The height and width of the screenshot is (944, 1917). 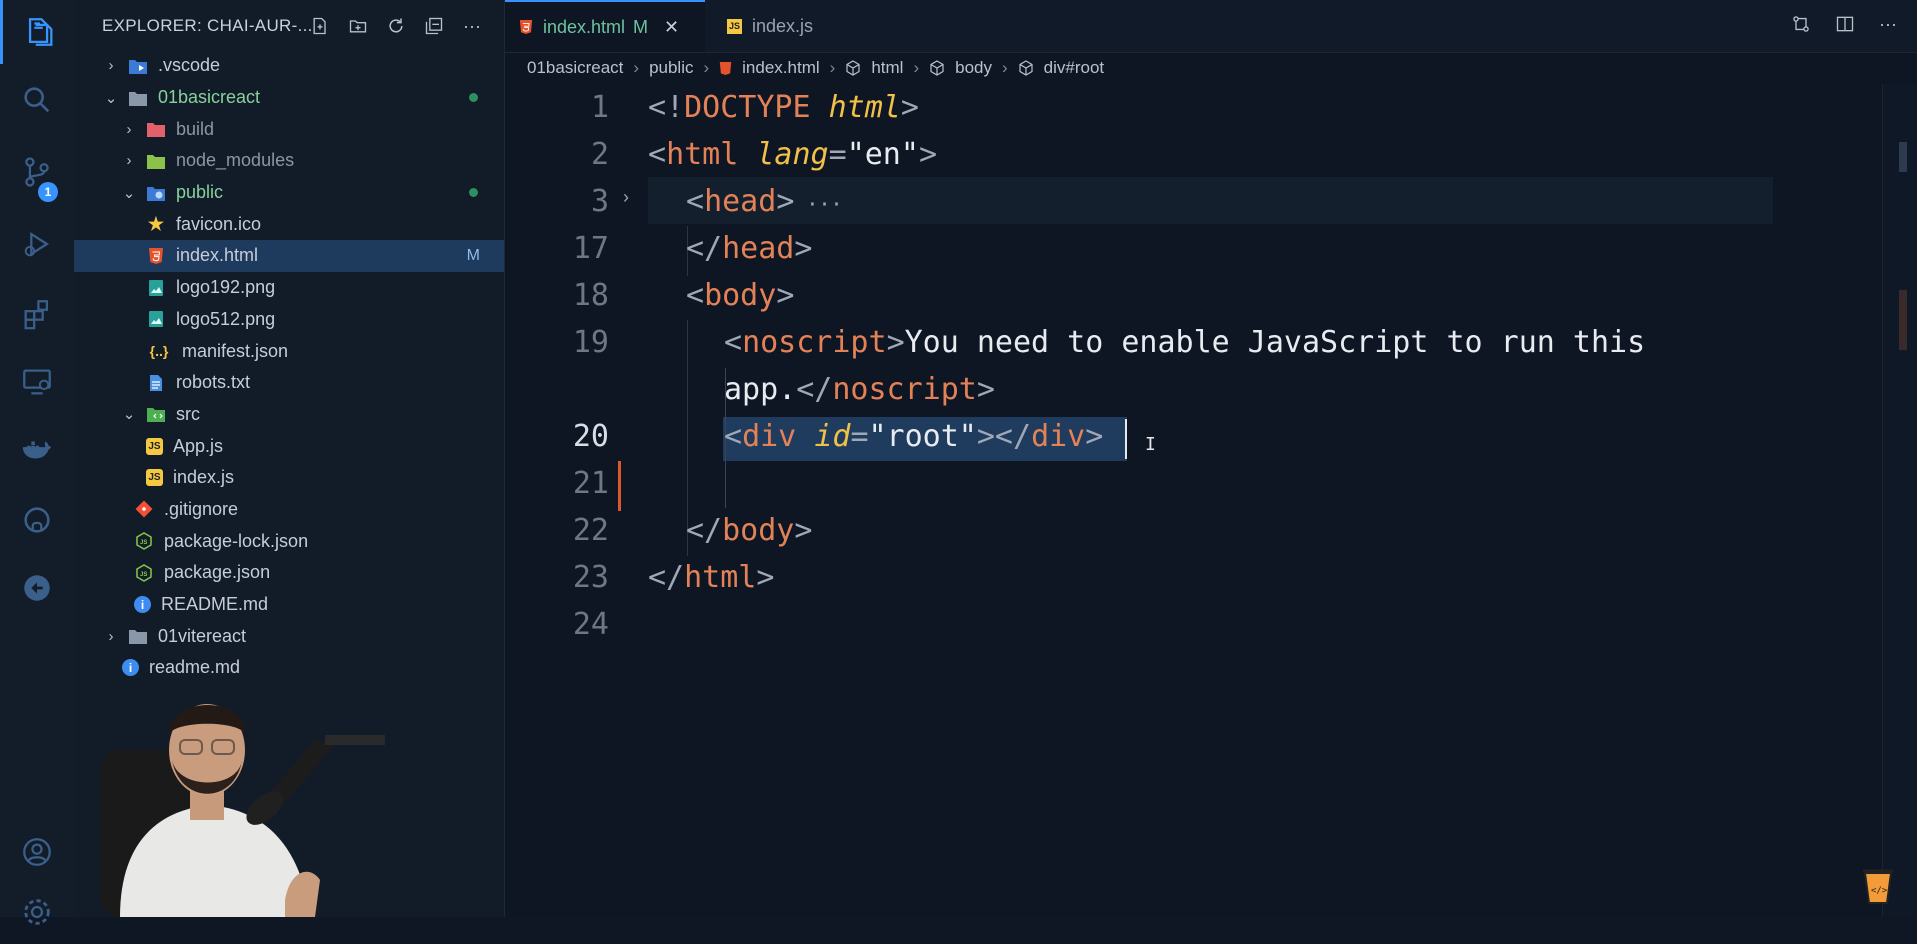 I want to click on line-number: 18, so click(x=590, y=295).